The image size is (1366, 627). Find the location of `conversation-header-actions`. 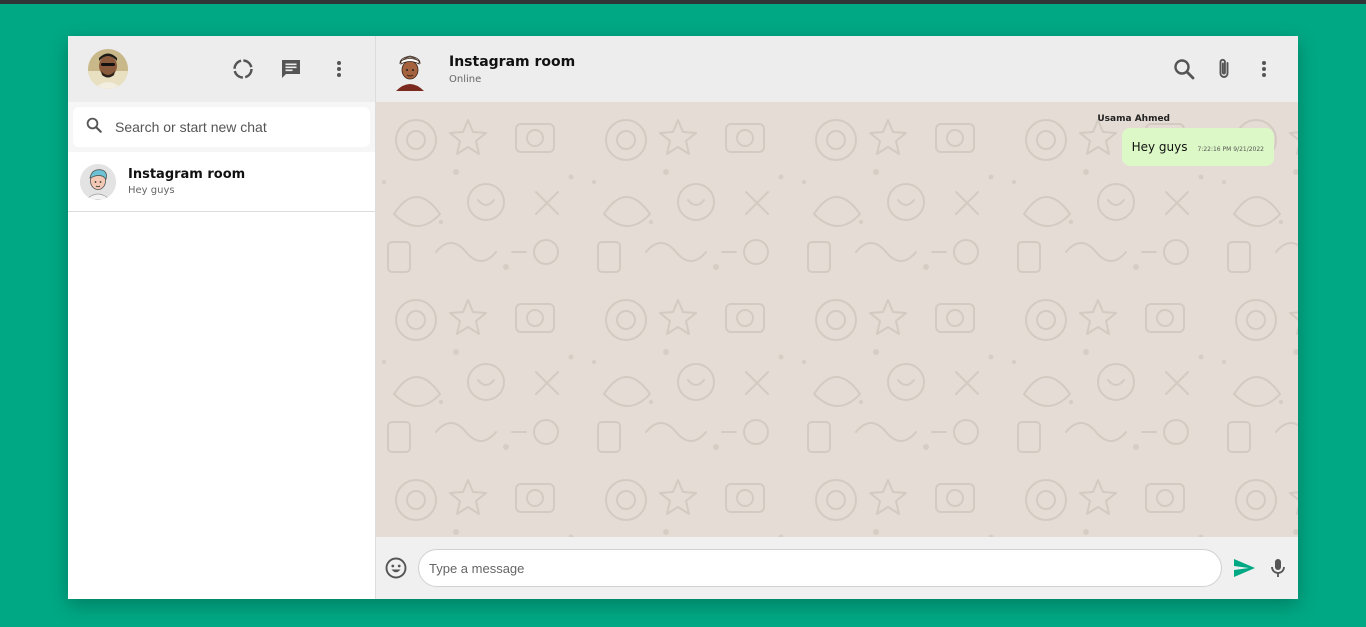

conversation-header-actions is located at coordinates (1224, 69).